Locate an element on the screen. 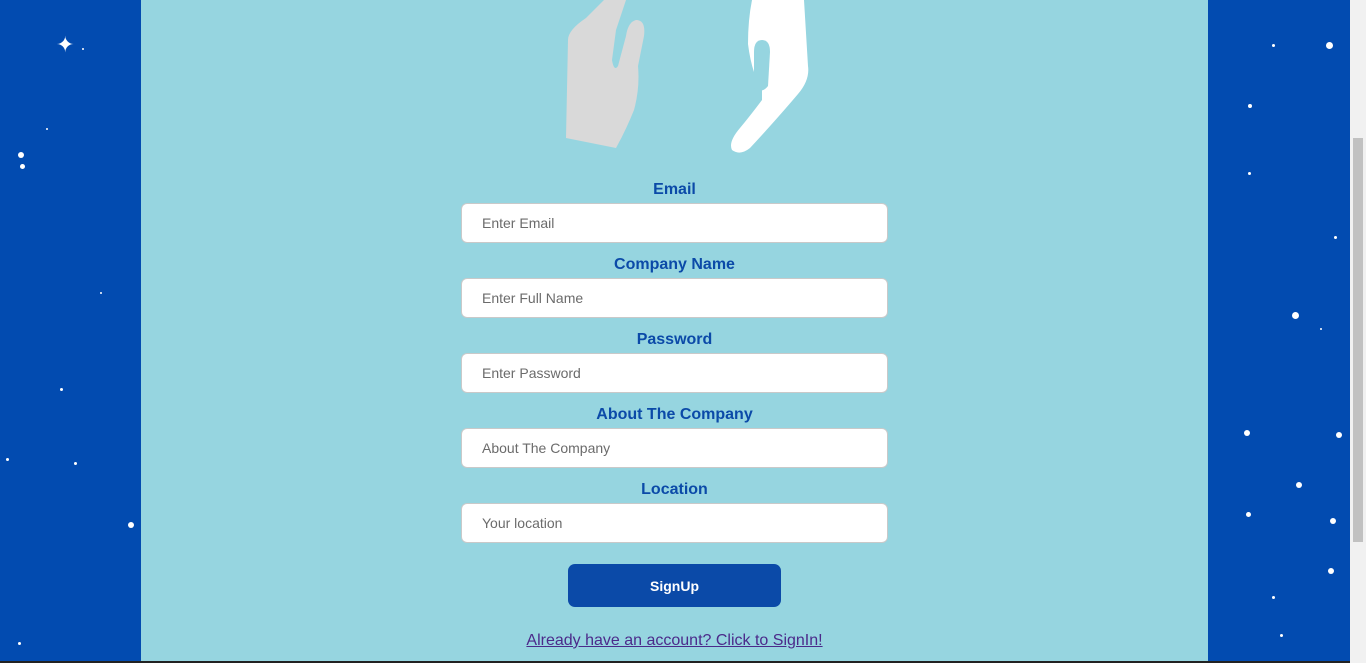  location-label: Location is located at coordinates (674, 489).